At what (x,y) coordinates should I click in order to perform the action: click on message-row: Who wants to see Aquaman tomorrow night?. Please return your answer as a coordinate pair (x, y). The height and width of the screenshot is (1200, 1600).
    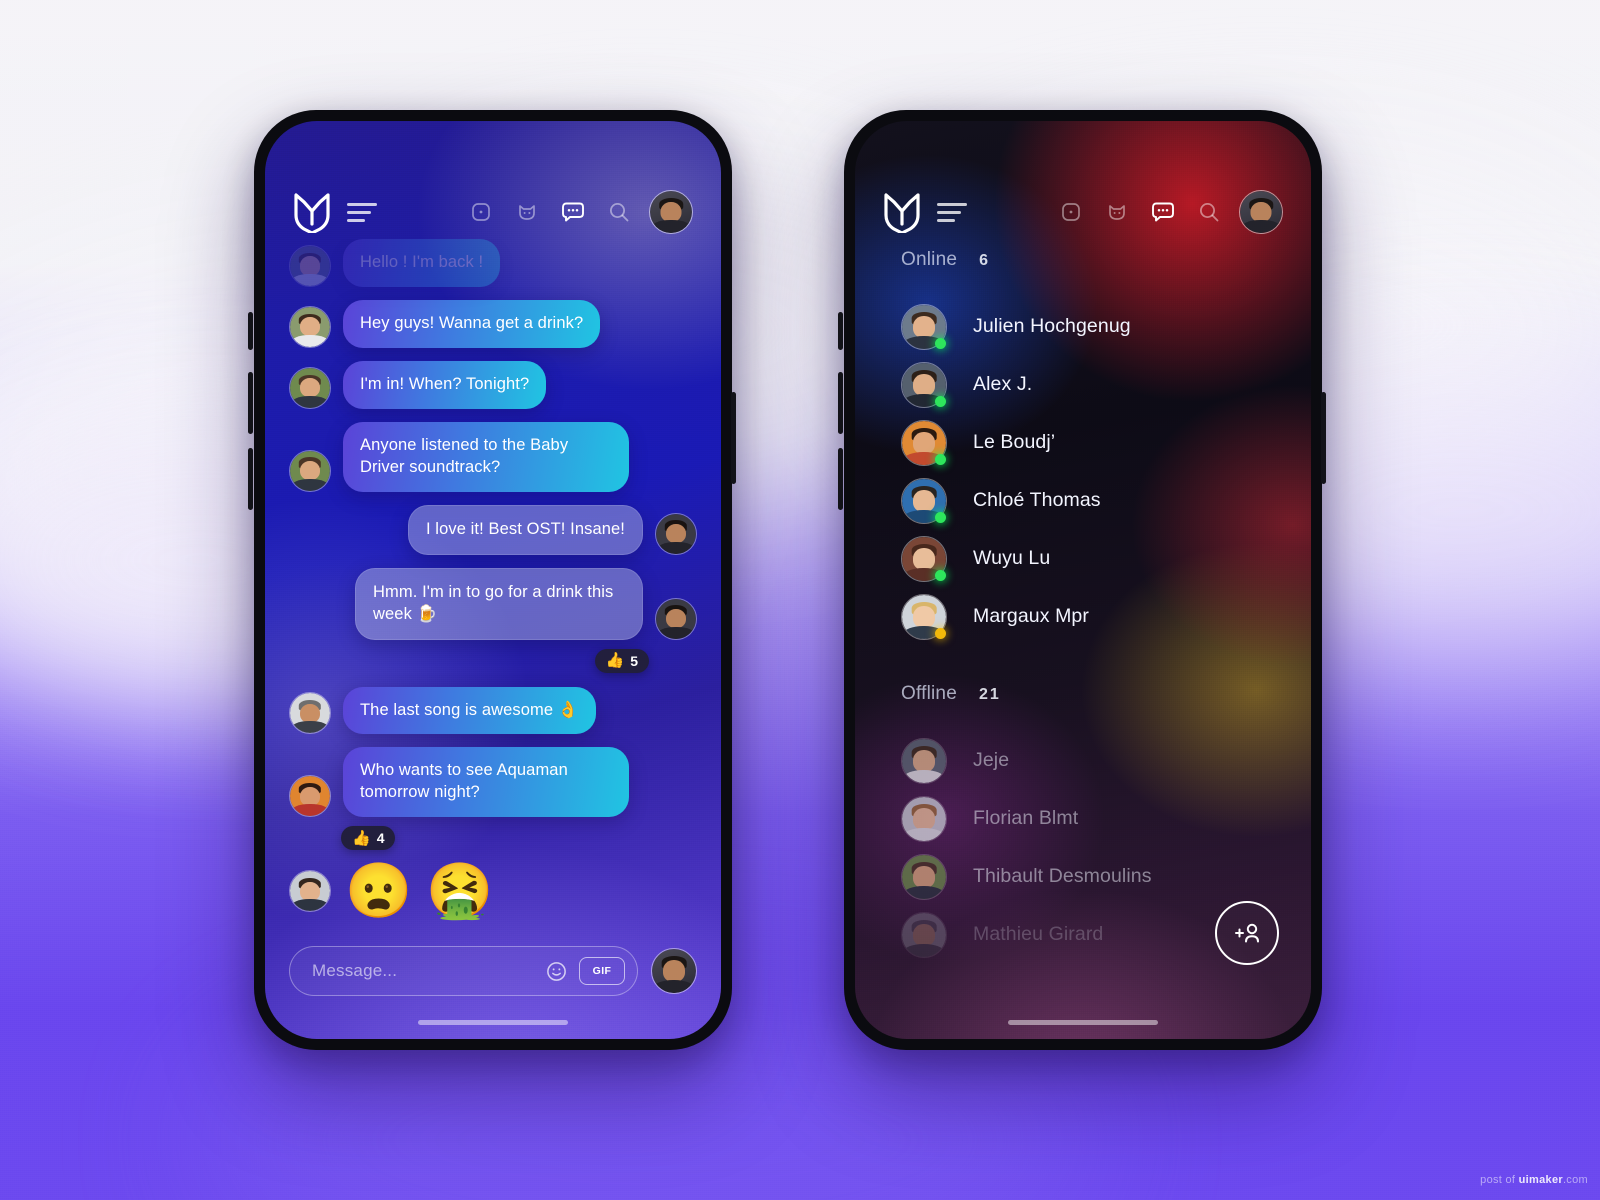
    Looking at the image, I should click on (493, 782).